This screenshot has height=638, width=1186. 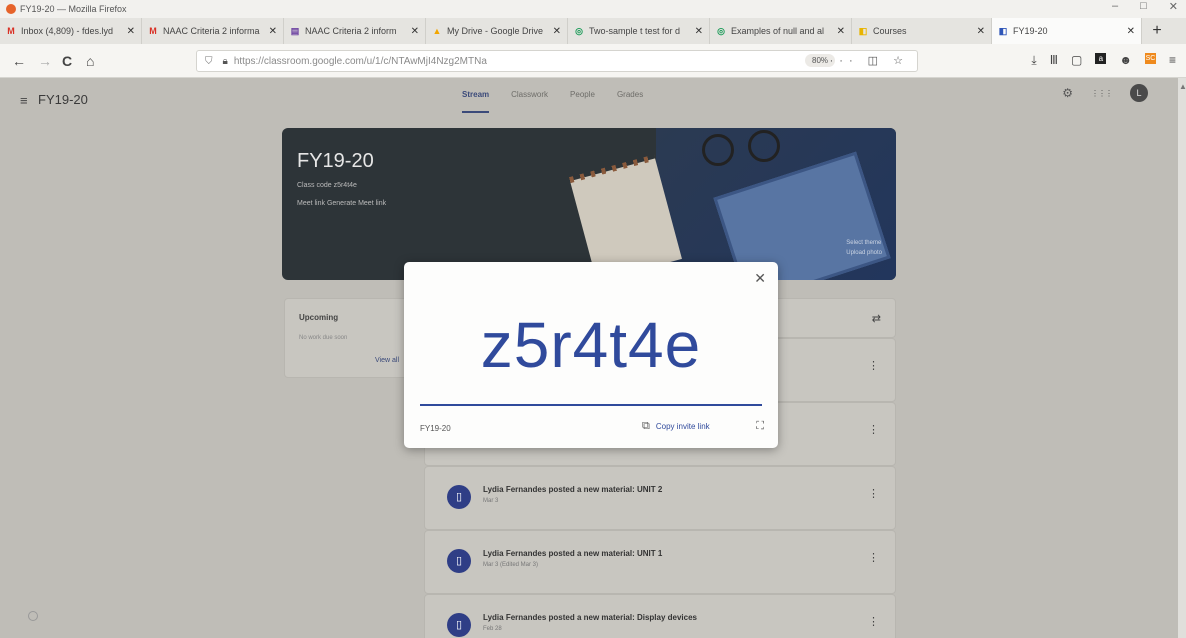 I want to click on repost-icon: ⇄, so click(x=876, y=318).